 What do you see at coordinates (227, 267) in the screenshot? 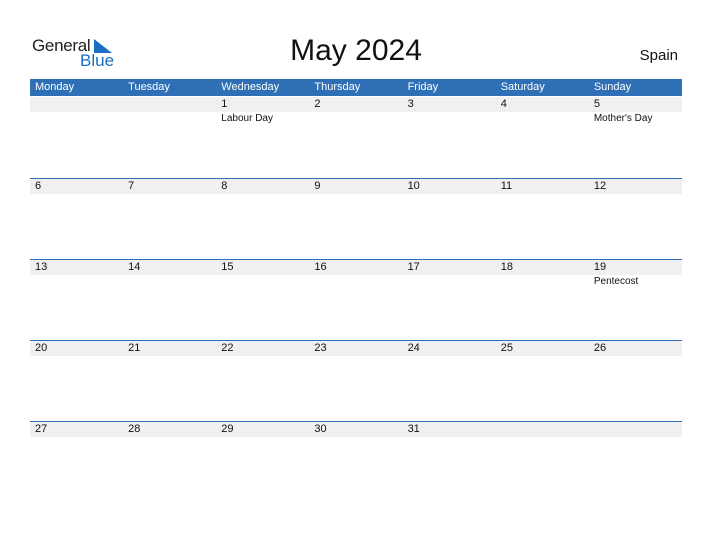
I see `day-number: 15` at bounding box center [227, 267].